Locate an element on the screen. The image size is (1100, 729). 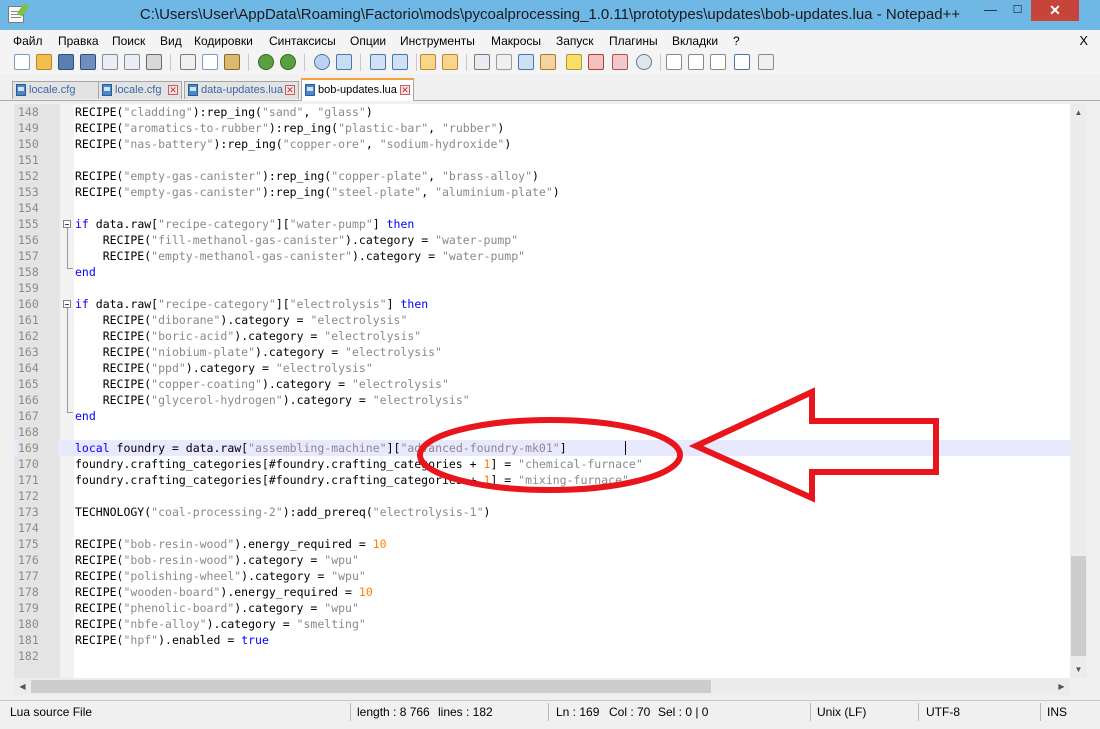
scroll-left-icon: ◀ is located at coordinates (22, 686).